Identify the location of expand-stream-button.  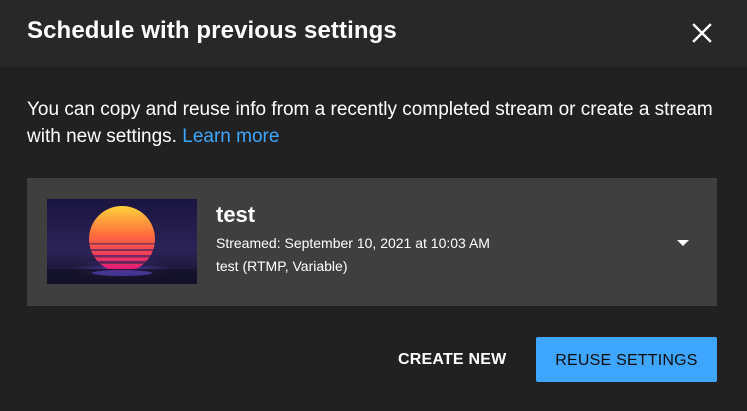
(683, 243).